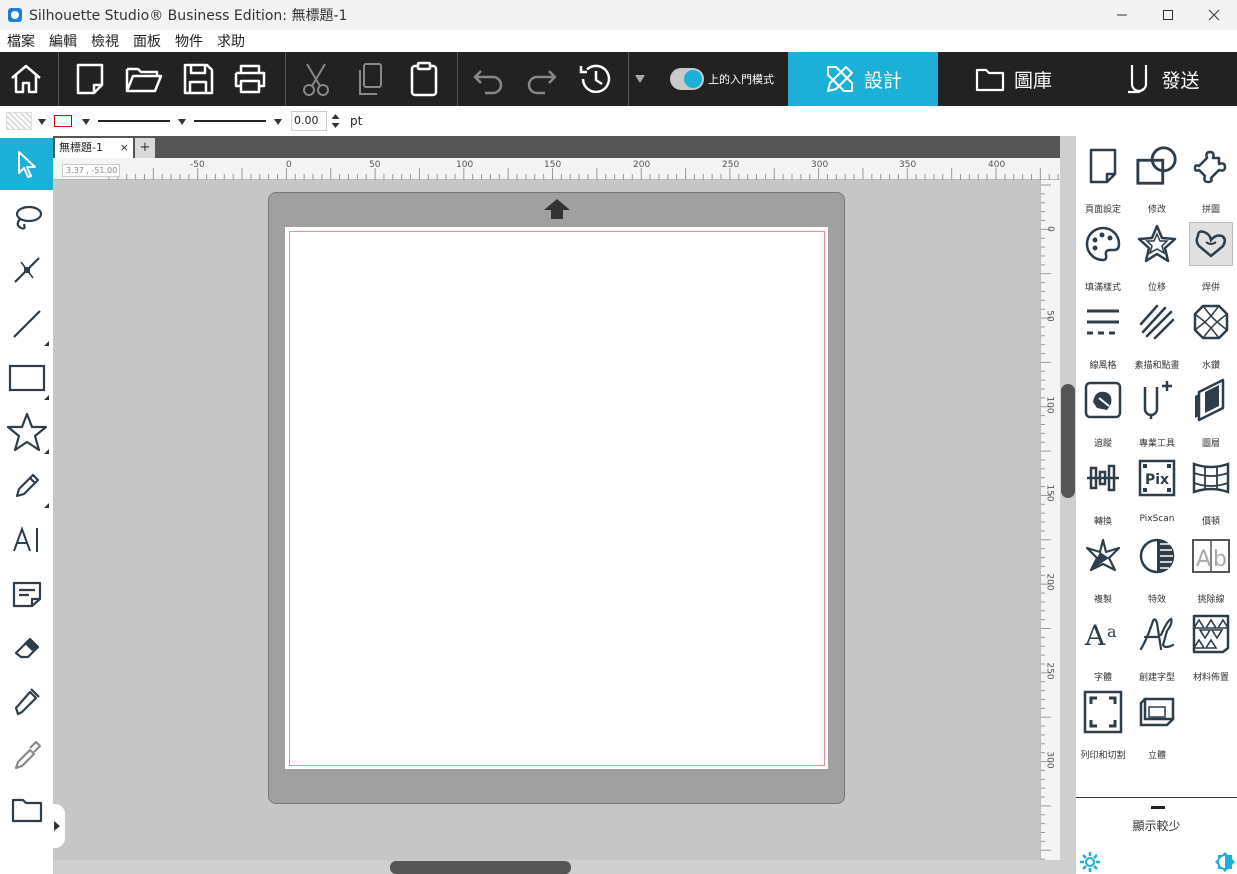 This screenshot has height=874, width=1237. Describe the element at coordinates (26, 218) in the screenshot. I see `lasso-tool` at that location.